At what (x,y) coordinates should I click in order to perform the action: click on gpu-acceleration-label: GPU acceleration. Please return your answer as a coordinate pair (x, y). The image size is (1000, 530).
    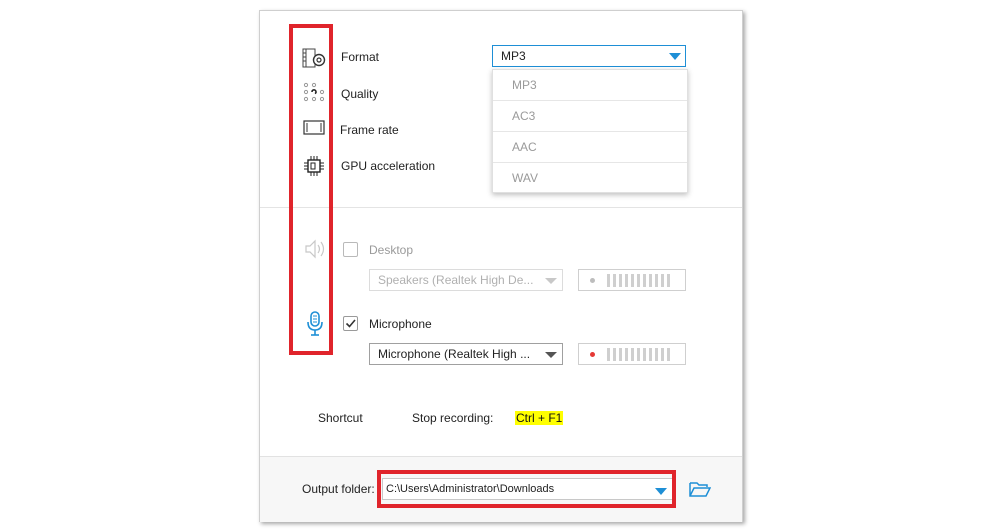
    Looking at the image, I should click on (388, 166).